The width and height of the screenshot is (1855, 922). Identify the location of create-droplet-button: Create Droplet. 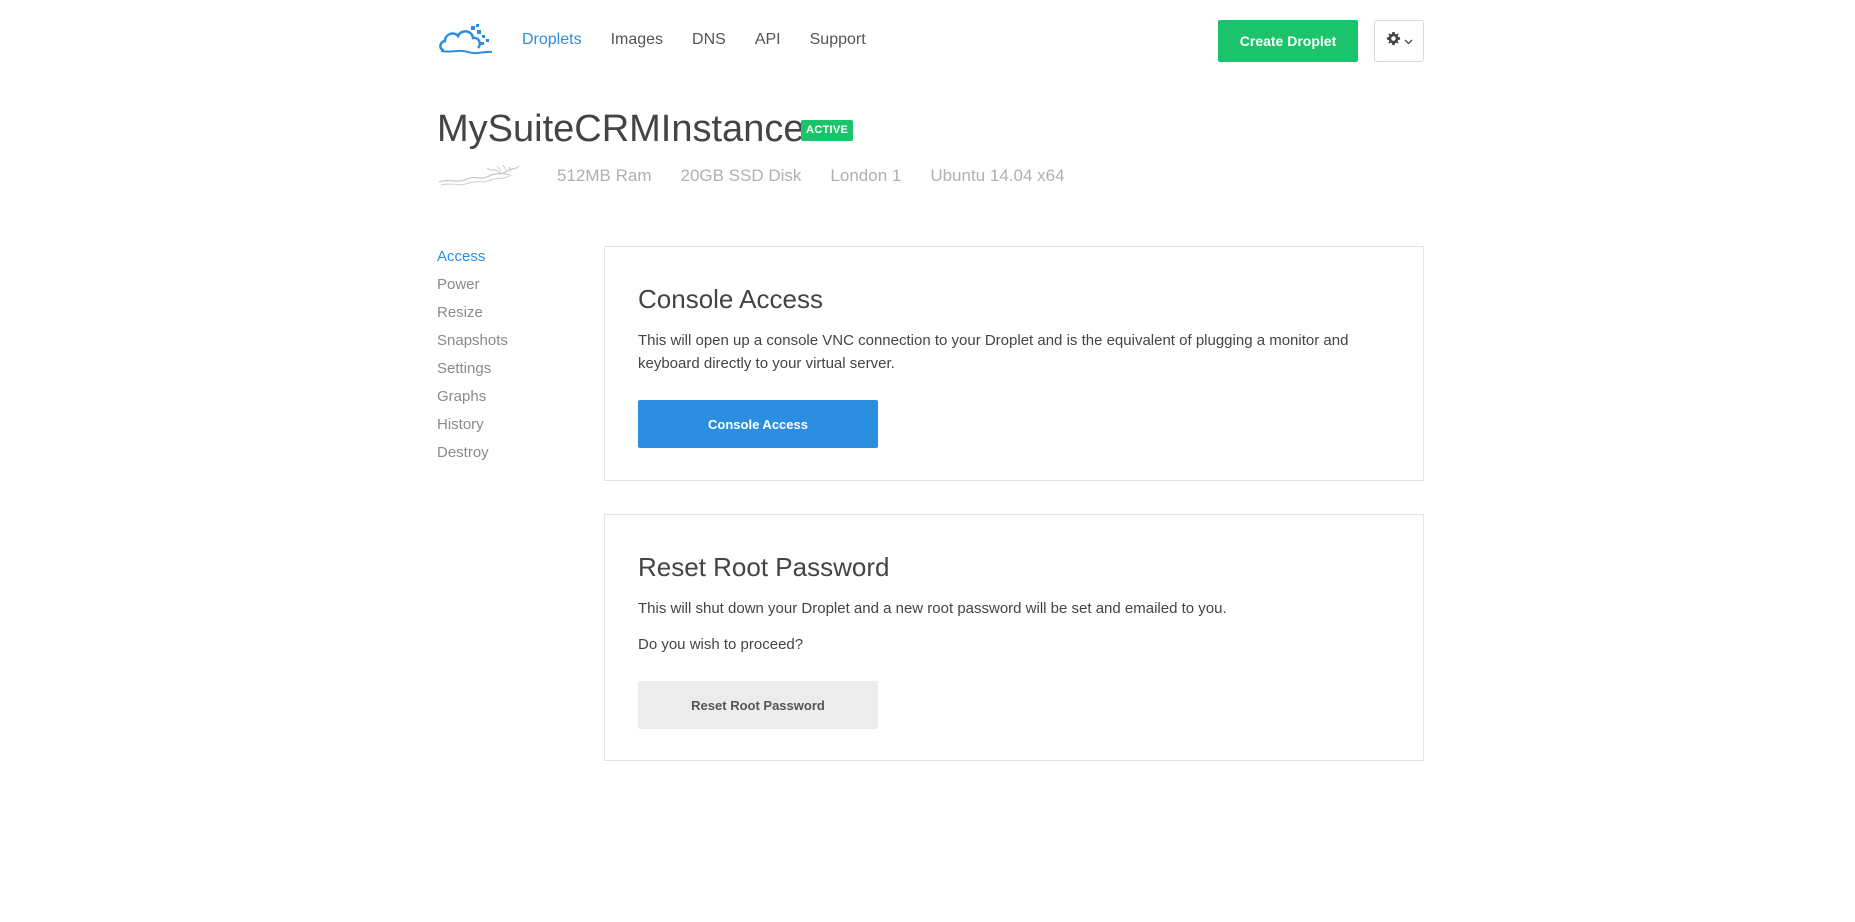
(1288, 41).